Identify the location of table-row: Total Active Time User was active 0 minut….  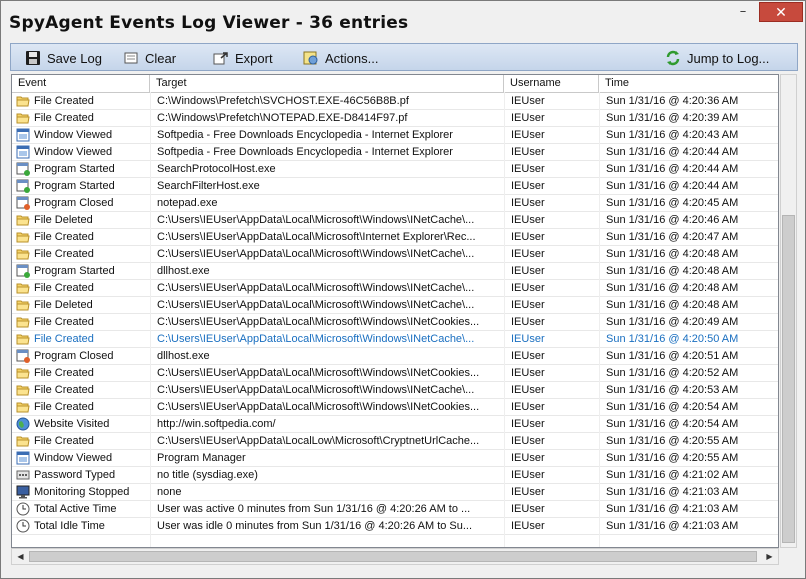
(395, 509).